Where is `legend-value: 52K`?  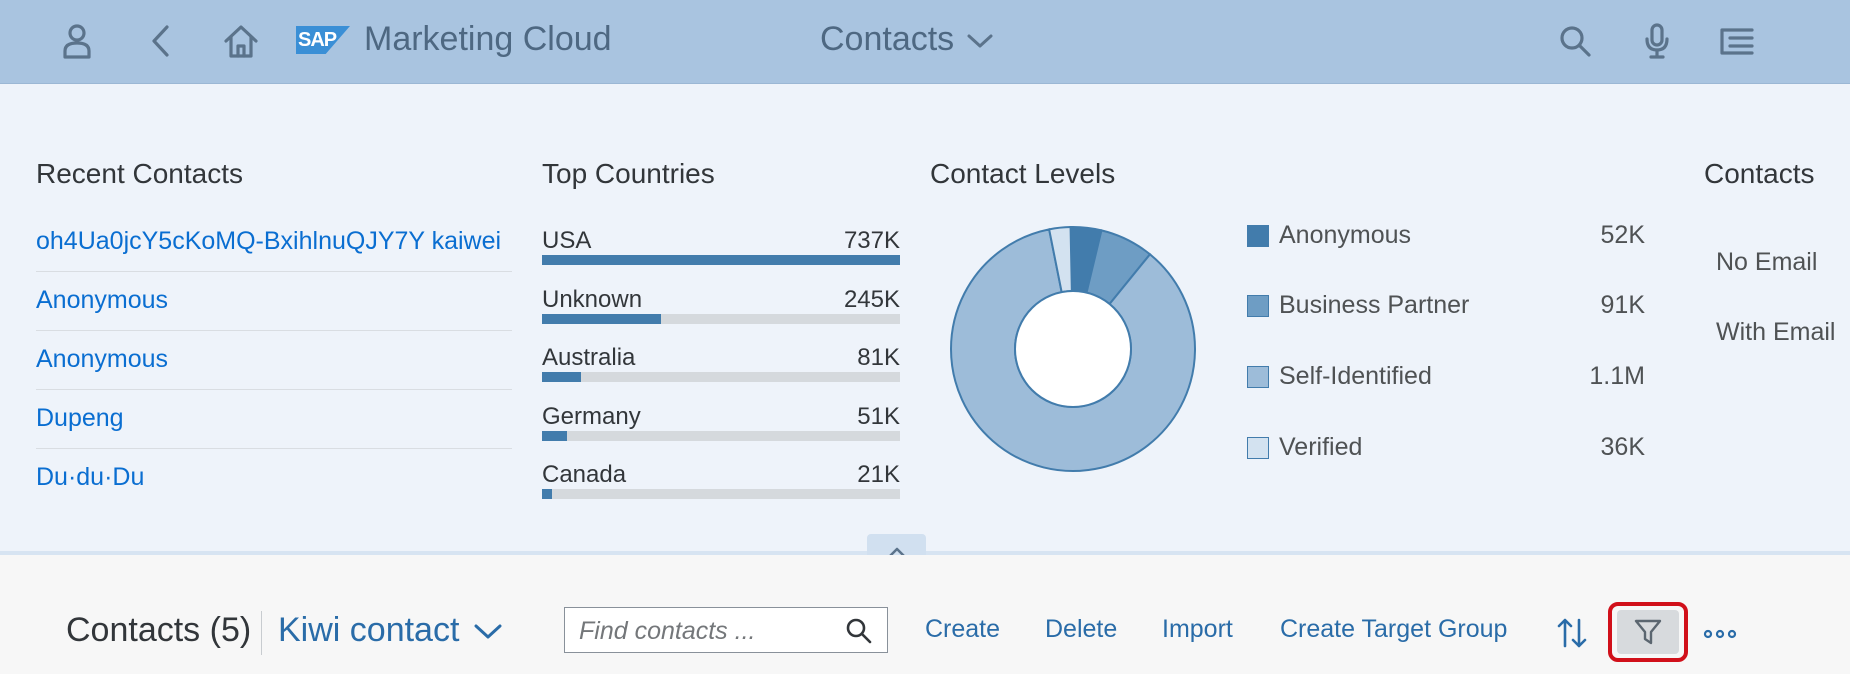 legend-value: 52K is located at coordinates (1622, 235).